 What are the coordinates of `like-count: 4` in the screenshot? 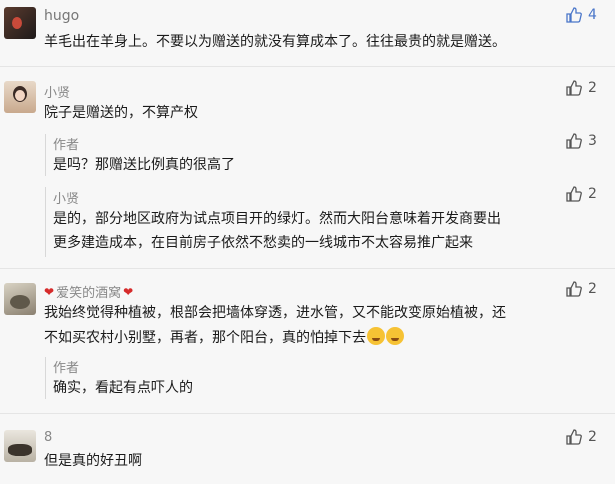 It's located at (592, 15).